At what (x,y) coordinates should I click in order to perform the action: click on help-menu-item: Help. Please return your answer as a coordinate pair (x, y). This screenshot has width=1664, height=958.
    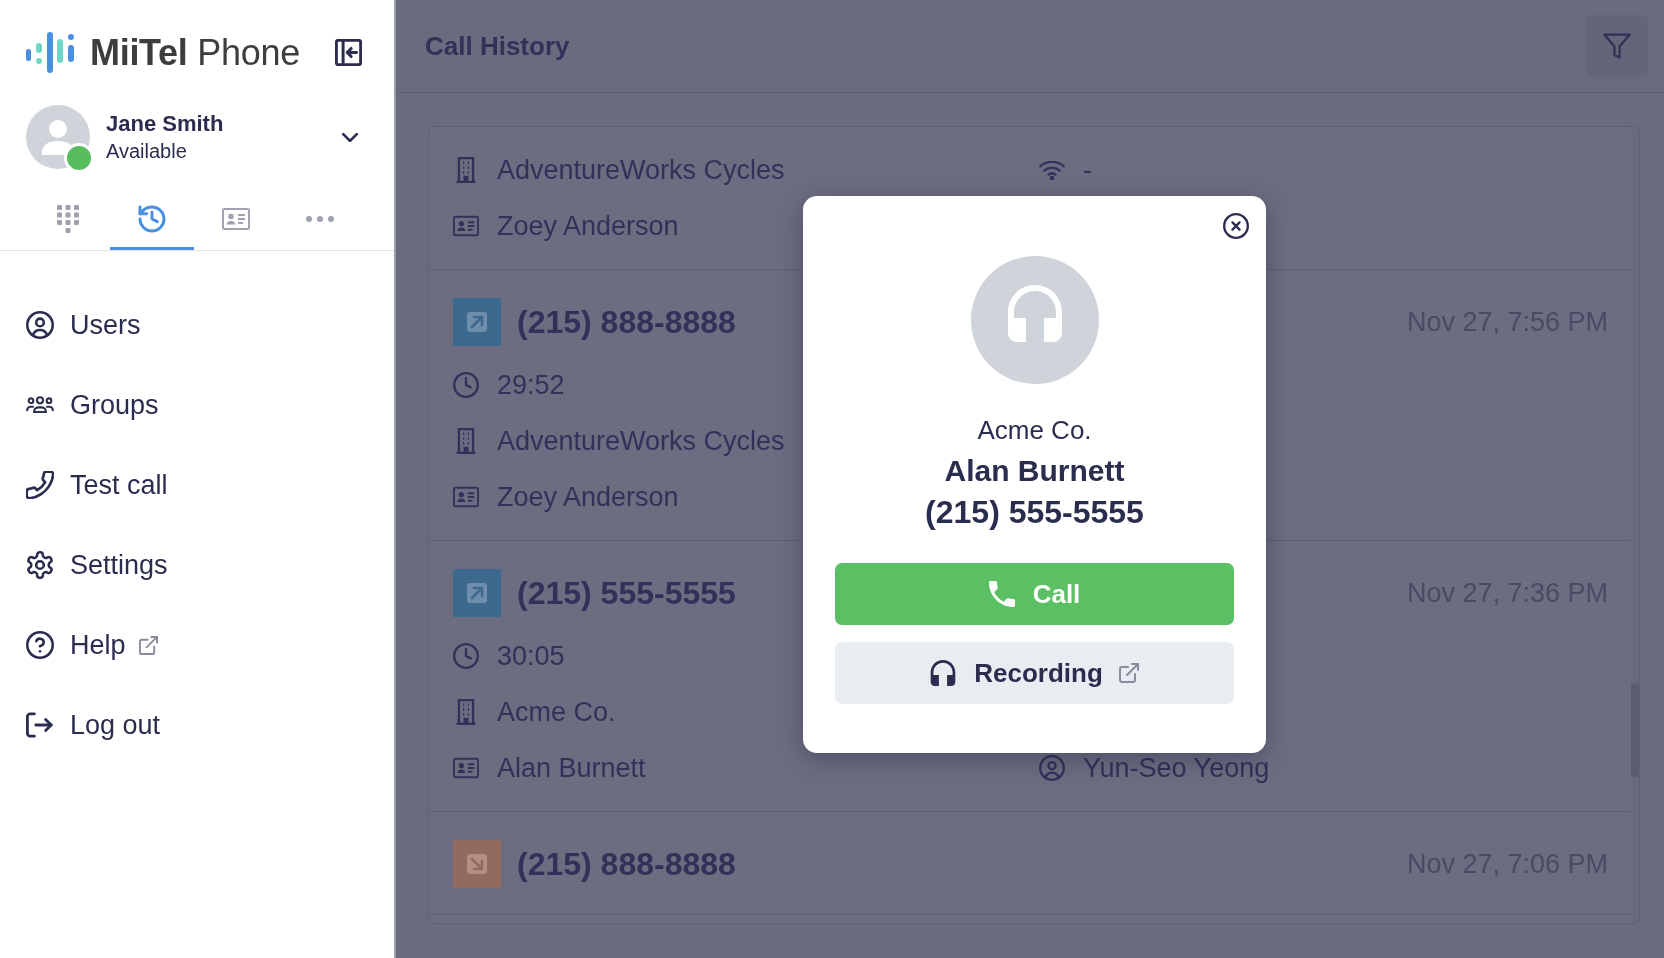
    Looking at the image, I should click on (92, 645).